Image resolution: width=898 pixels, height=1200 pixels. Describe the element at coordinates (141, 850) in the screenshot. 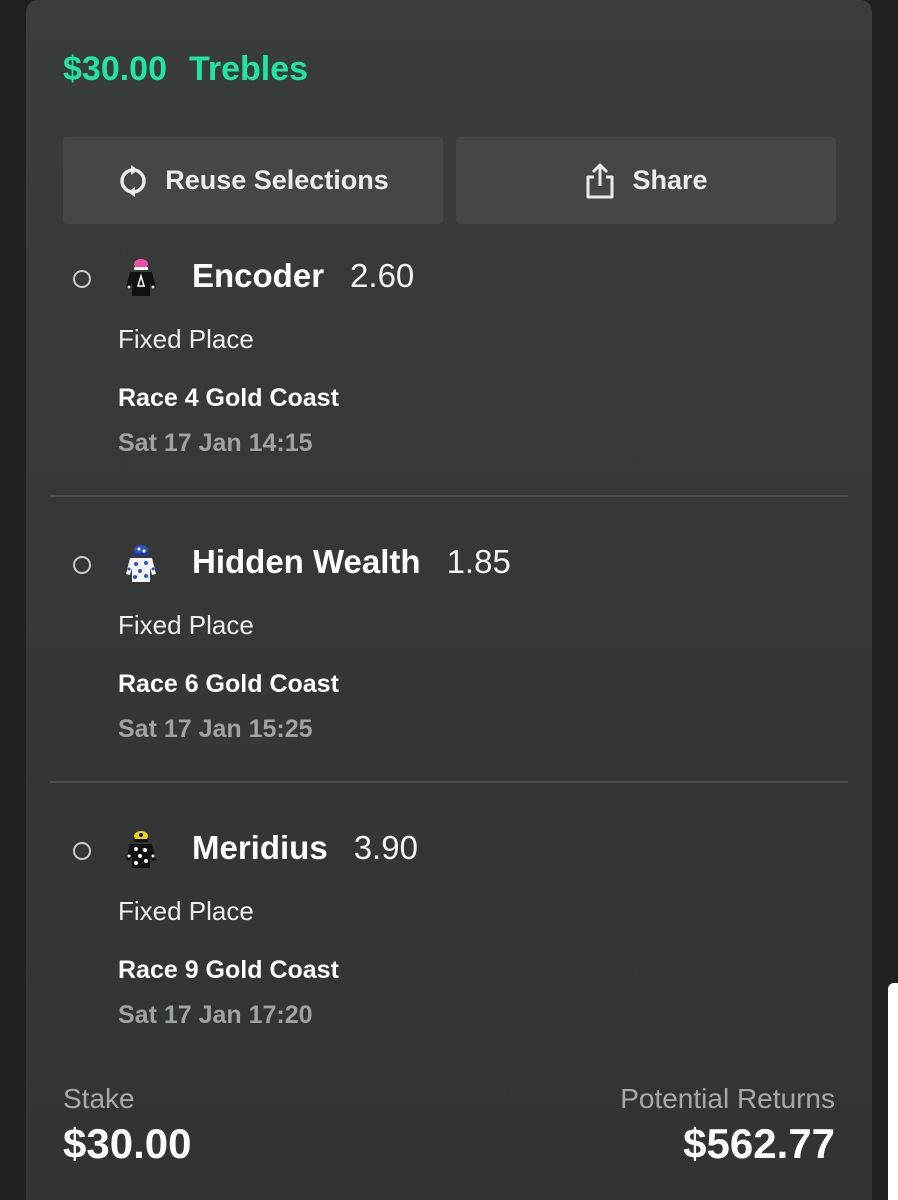

I see `jockey-silk-black-white-spots-icon` at that location.